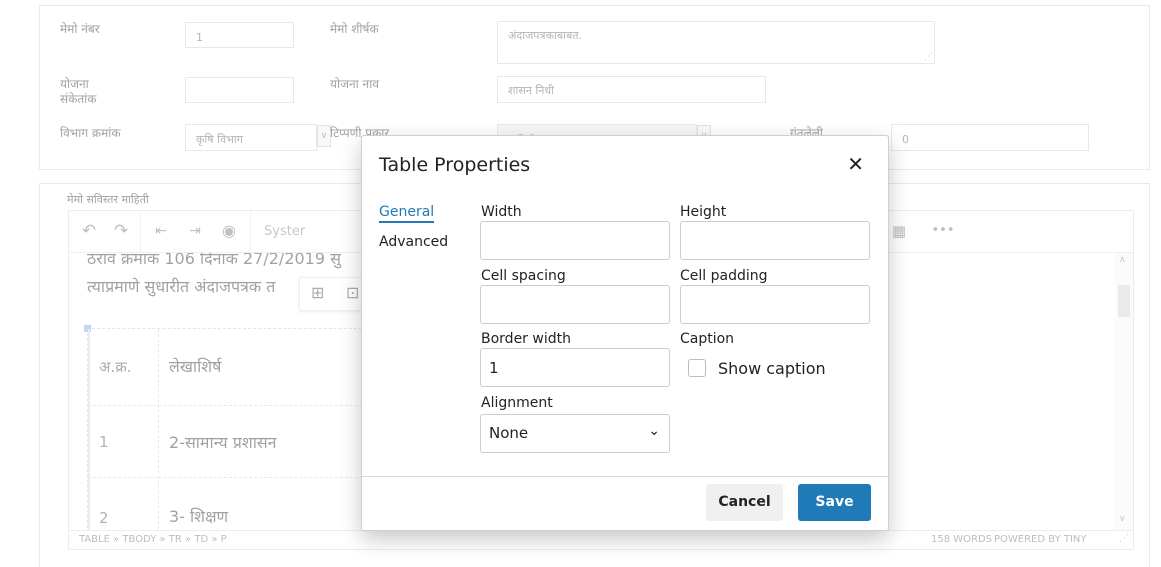 This screenshot has width=1161, height=567. Describe the element at coordinates (526, 339) in the screenshot. I see `border-width-label: Border width` at that location.